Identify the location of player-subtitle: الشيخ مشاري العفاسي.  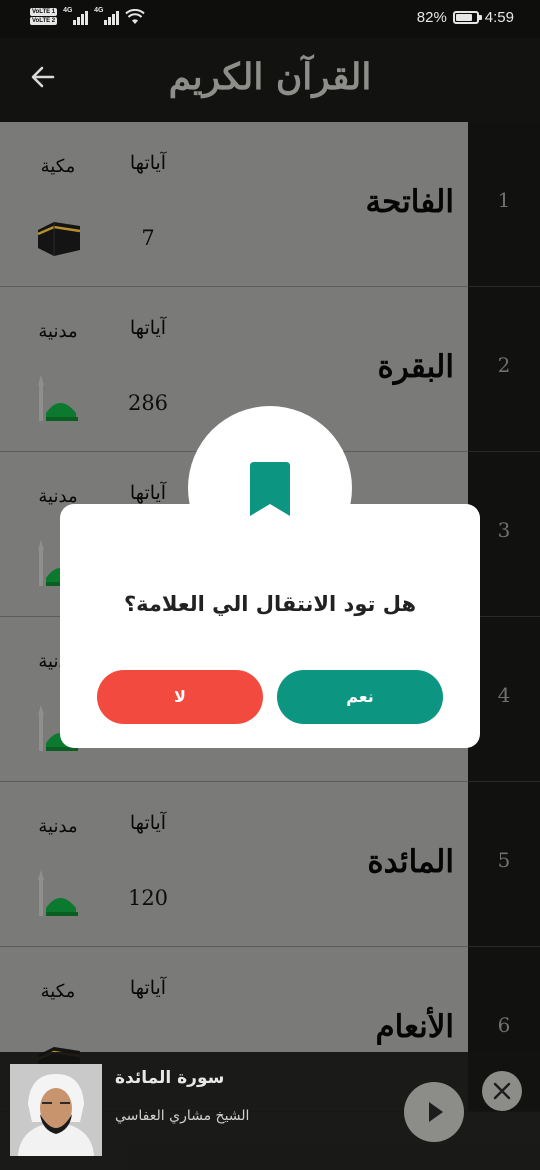
(182, 1116).